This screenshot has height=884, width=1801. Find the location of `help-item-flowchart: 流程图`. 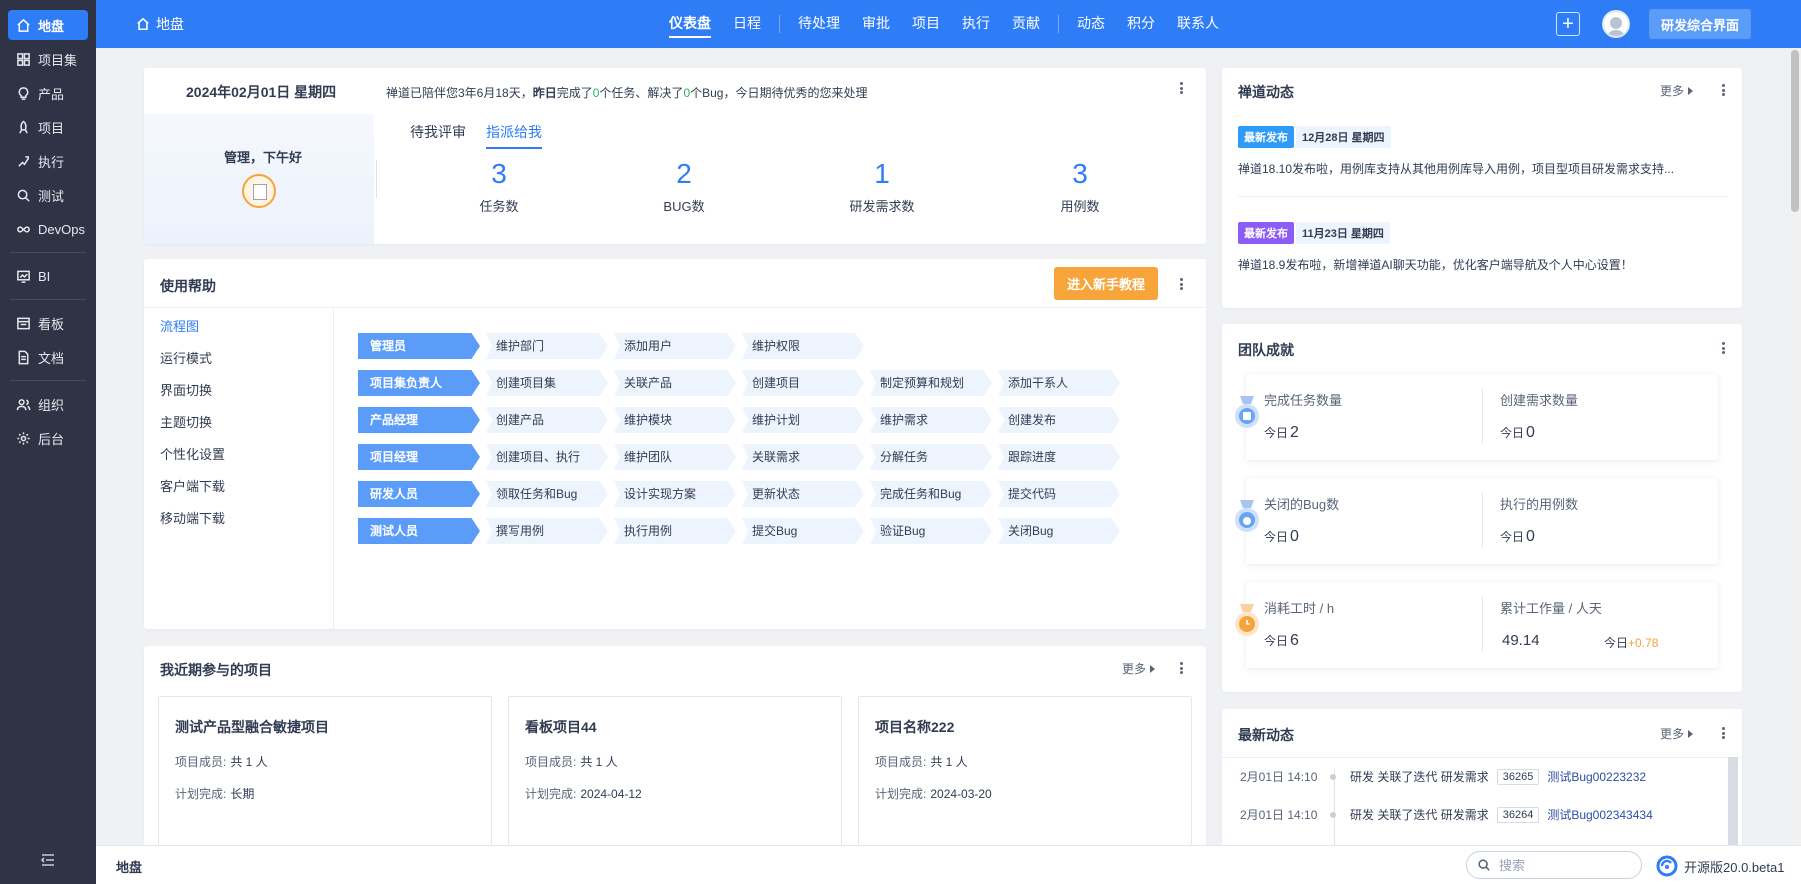

help-item-flowchart: 流程图 is located at coordinates (179, 325).